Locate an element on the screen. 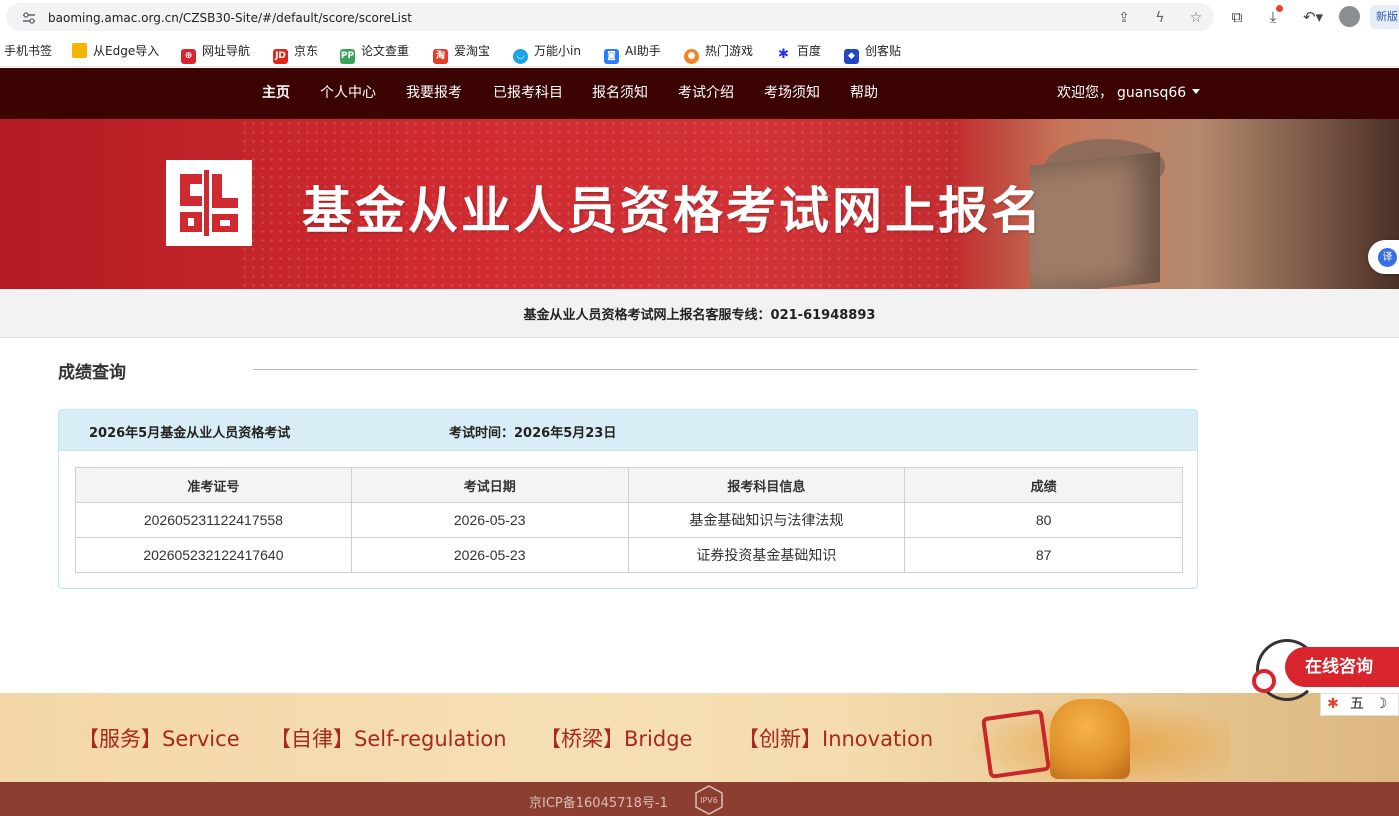 The image size is (1399, 816). baidu-paw-icon: ✱ is located at coordinates (783, 54).